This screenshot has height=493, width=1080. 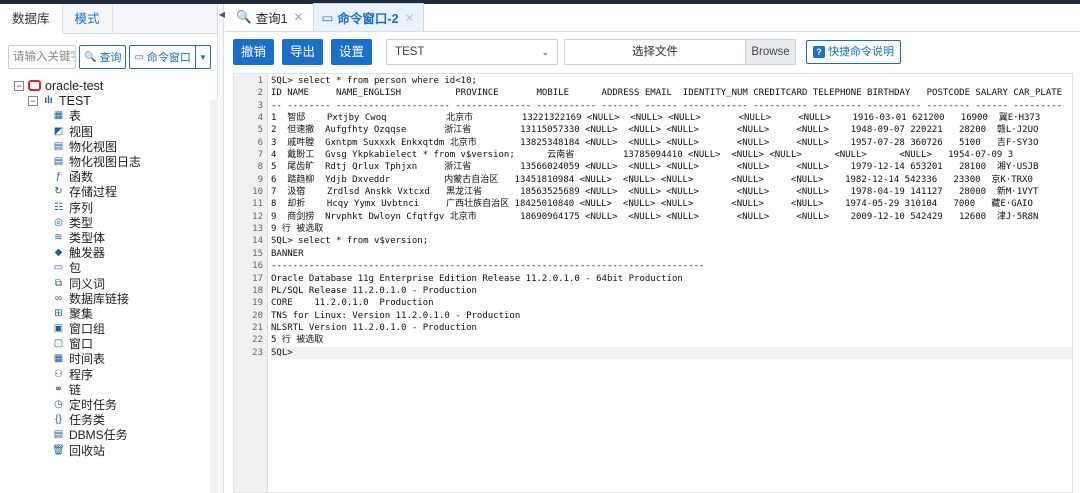 What do you see at coordinates (90, 57) in the screenshot?
I see `search-icon: 🔍` at bounding box center [90, 57].